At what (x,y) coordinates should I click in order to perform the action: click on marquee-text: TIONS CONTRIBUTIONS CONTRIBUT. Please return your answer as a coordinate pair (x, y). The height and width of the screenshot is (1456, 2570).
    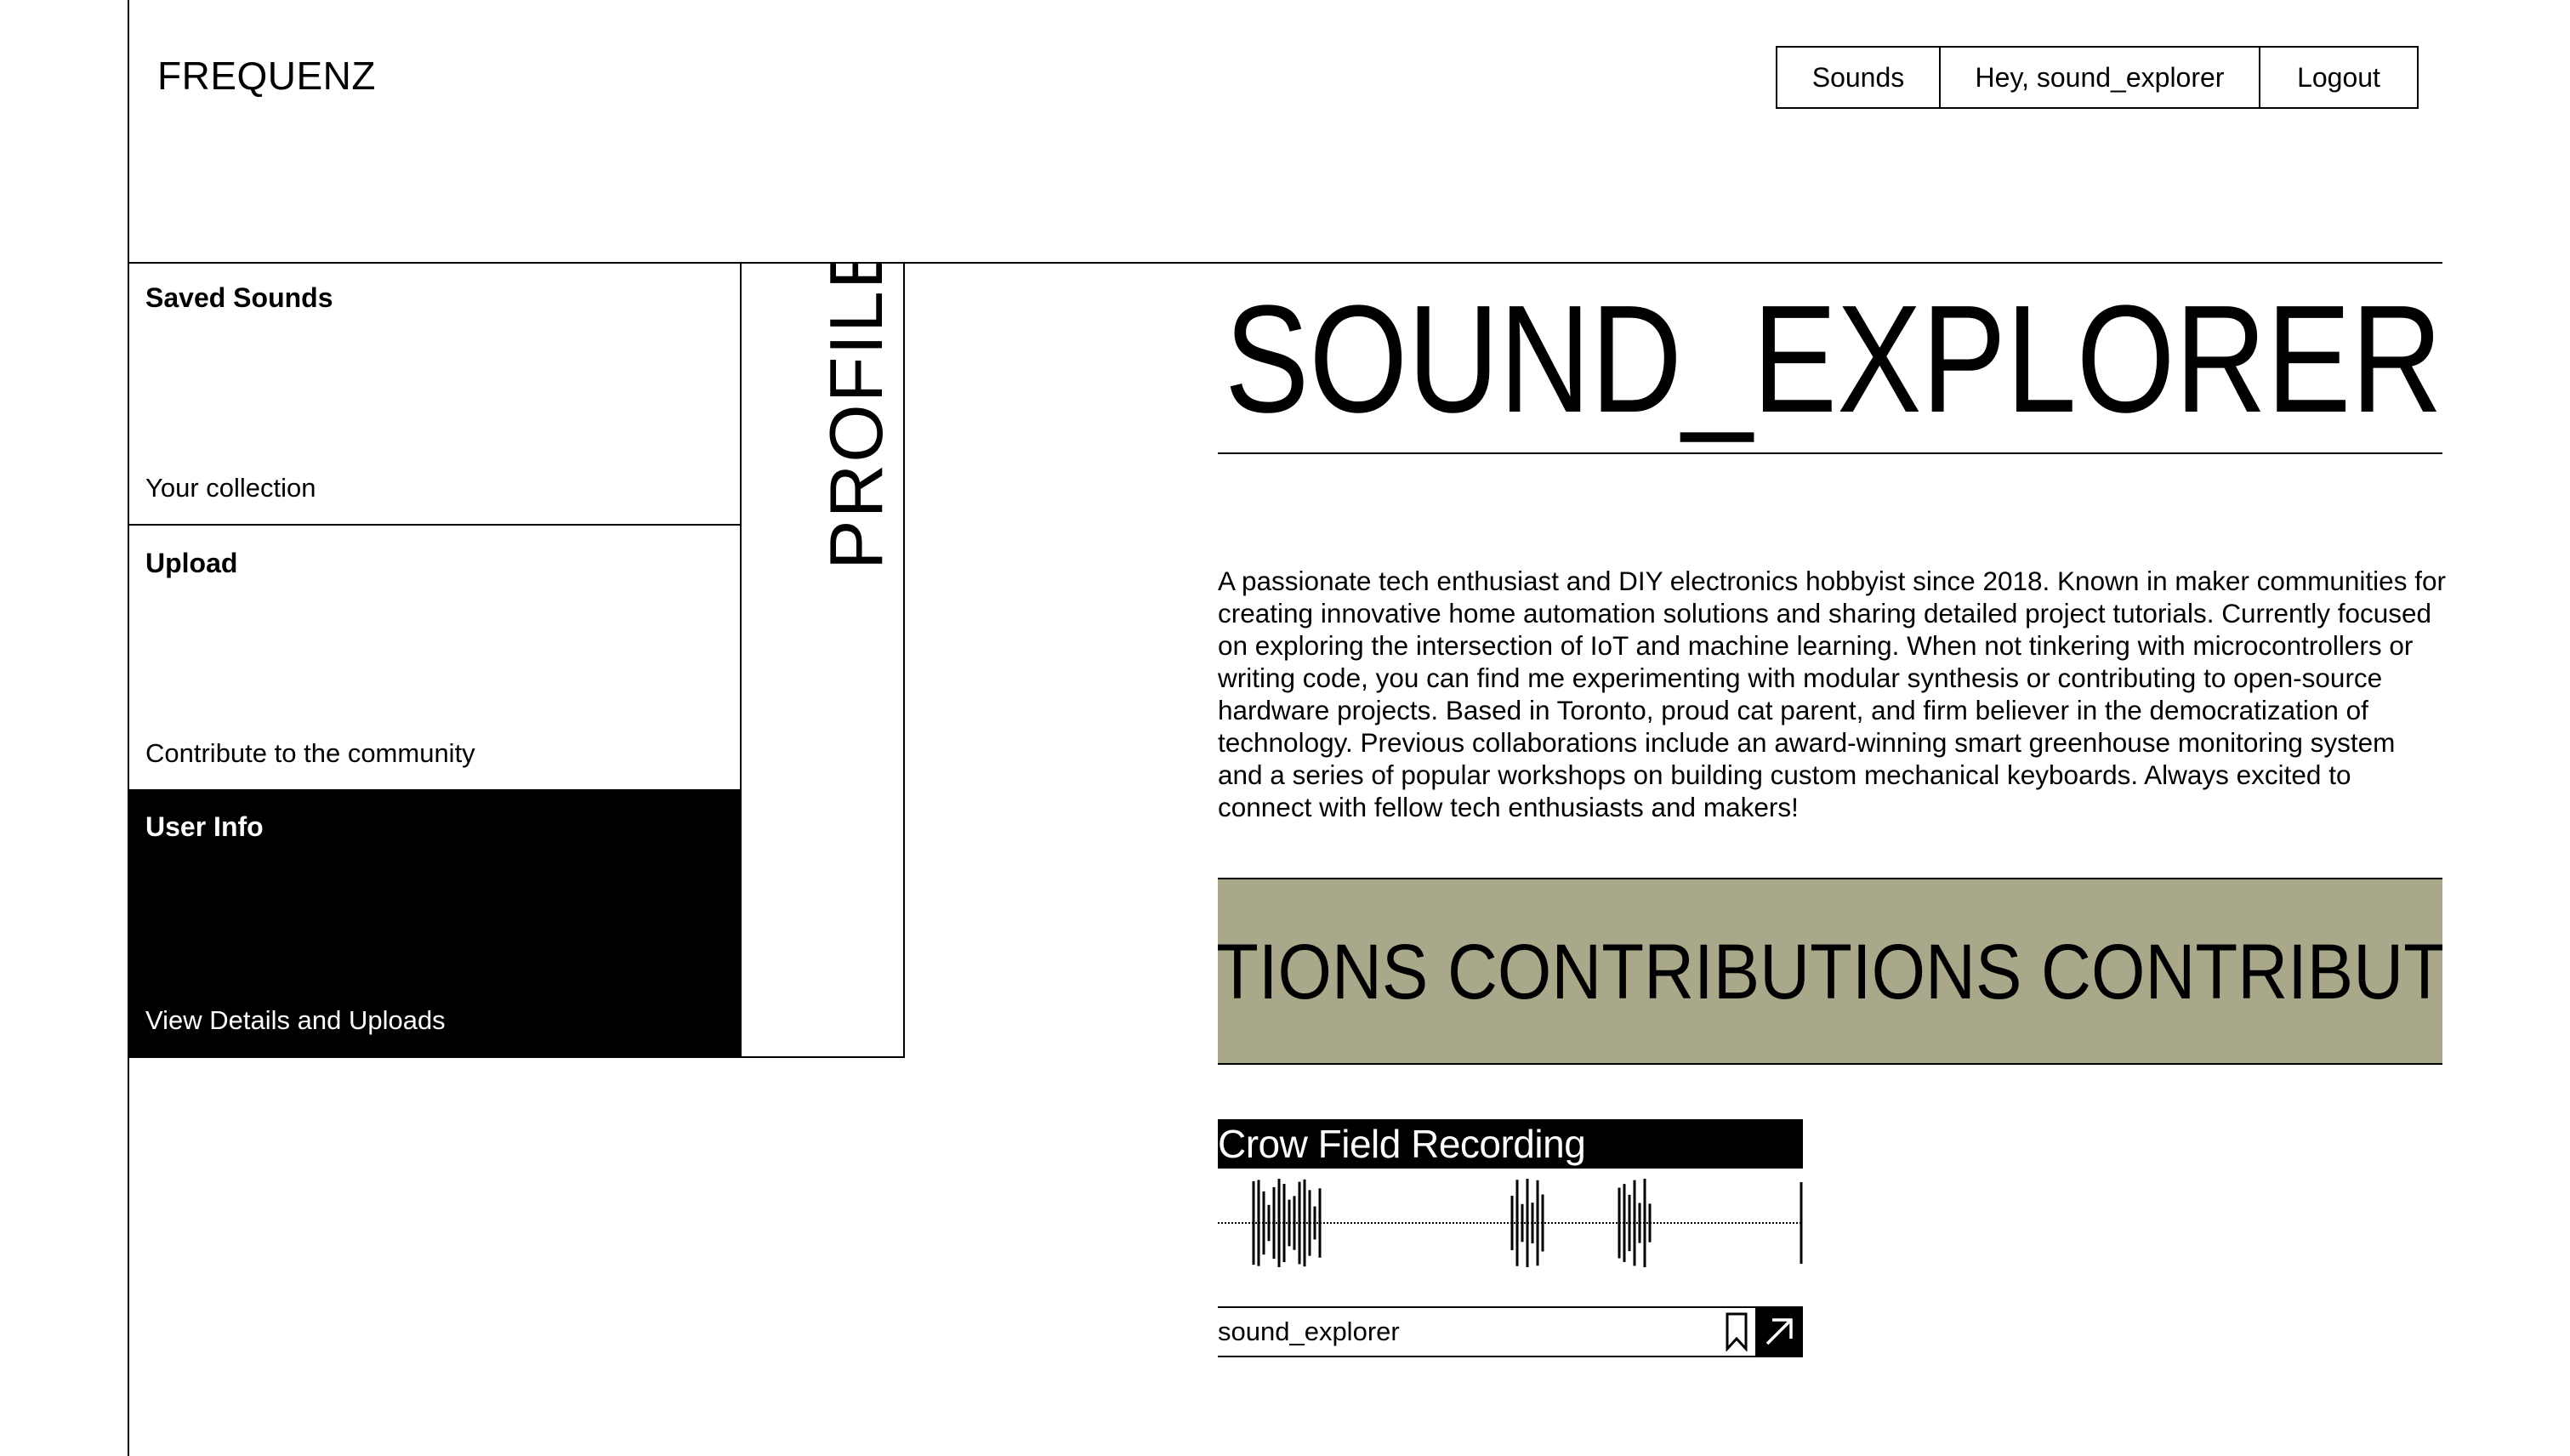
    Looking at the image, I should click on (1830, 972).